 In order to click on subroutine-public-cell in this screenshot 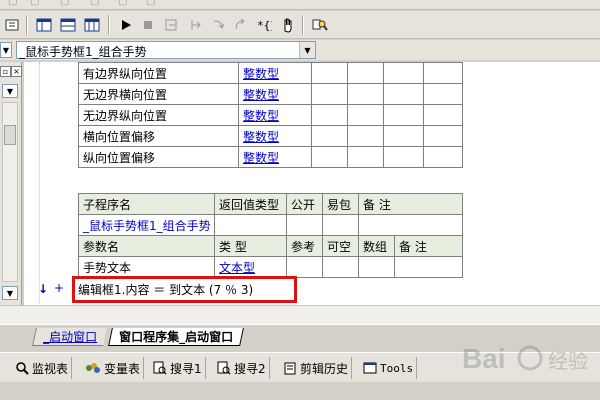, I will do `click(304, 225)`.